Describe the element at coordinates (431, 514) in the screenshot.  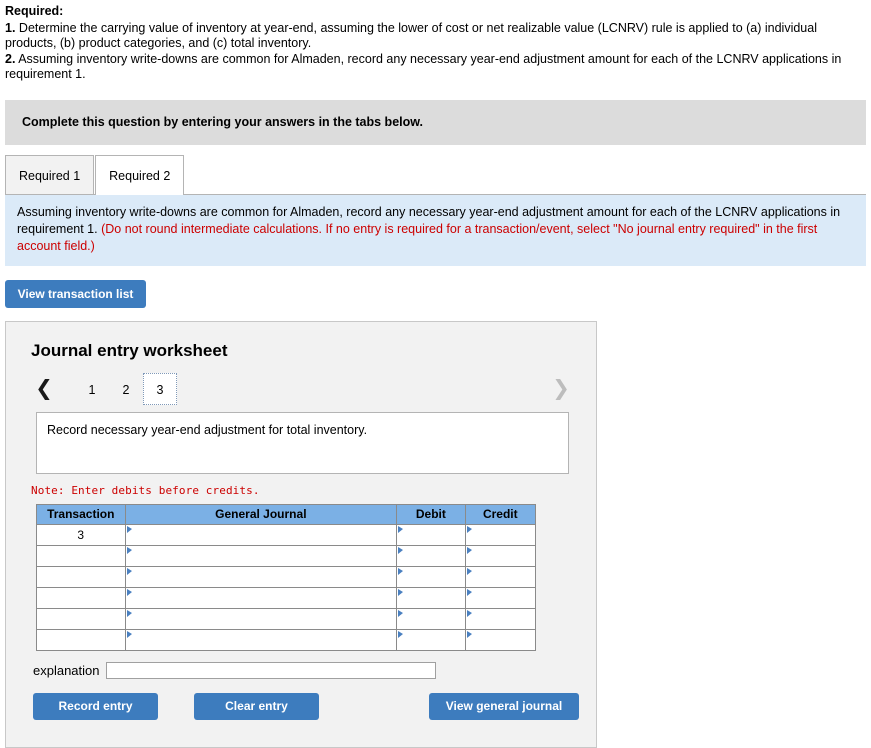
I see `column-header-debit: Debit` at that location.